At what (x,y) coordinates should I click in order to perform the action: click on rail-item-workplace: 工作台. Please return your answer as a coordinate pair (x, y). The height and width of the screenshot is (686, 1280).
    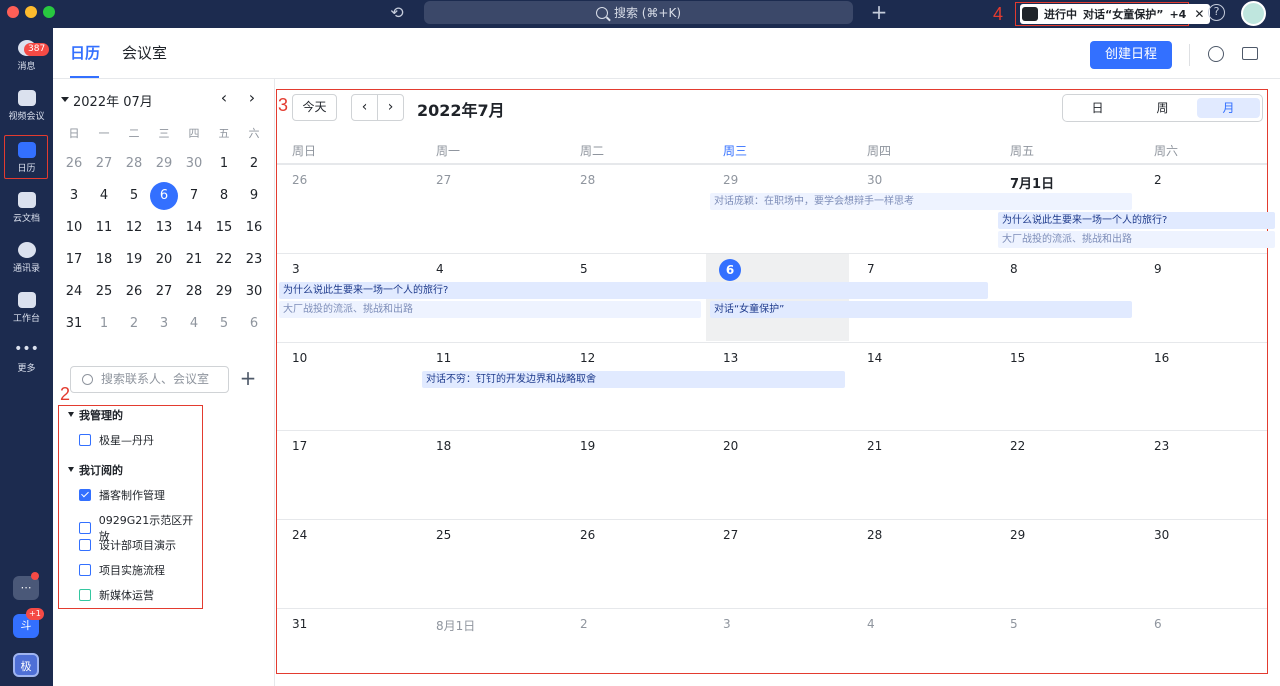
    Looking at the image, I should click on (26, 310).